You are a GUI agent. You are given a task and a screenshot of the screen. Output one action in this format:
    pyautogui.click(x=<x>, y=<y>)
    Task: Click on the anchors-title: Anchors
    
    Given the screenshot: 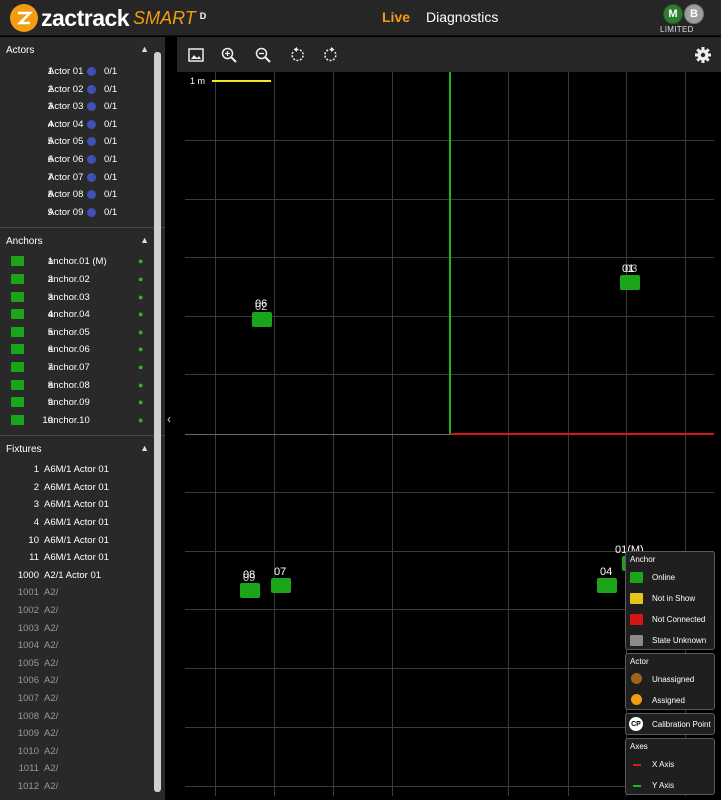 What is the action you would take?
    pyautogui.click(x=24, y=242)
    